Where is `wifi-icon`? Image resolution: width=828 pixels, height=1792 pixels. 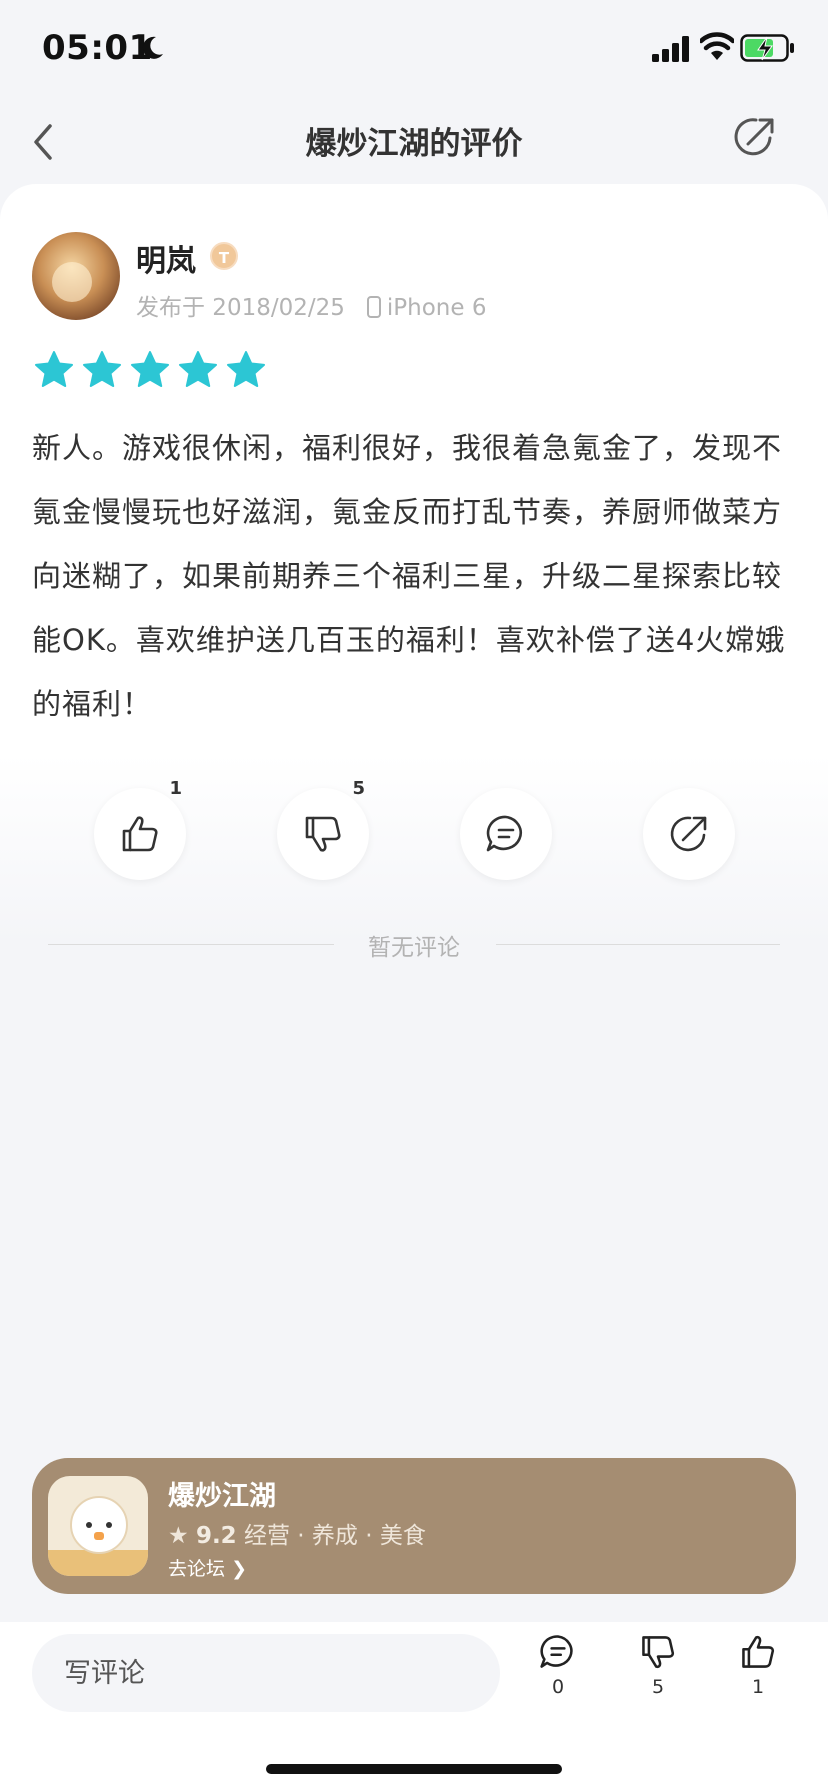 wifi-icon is located at coordinates (717, 46).